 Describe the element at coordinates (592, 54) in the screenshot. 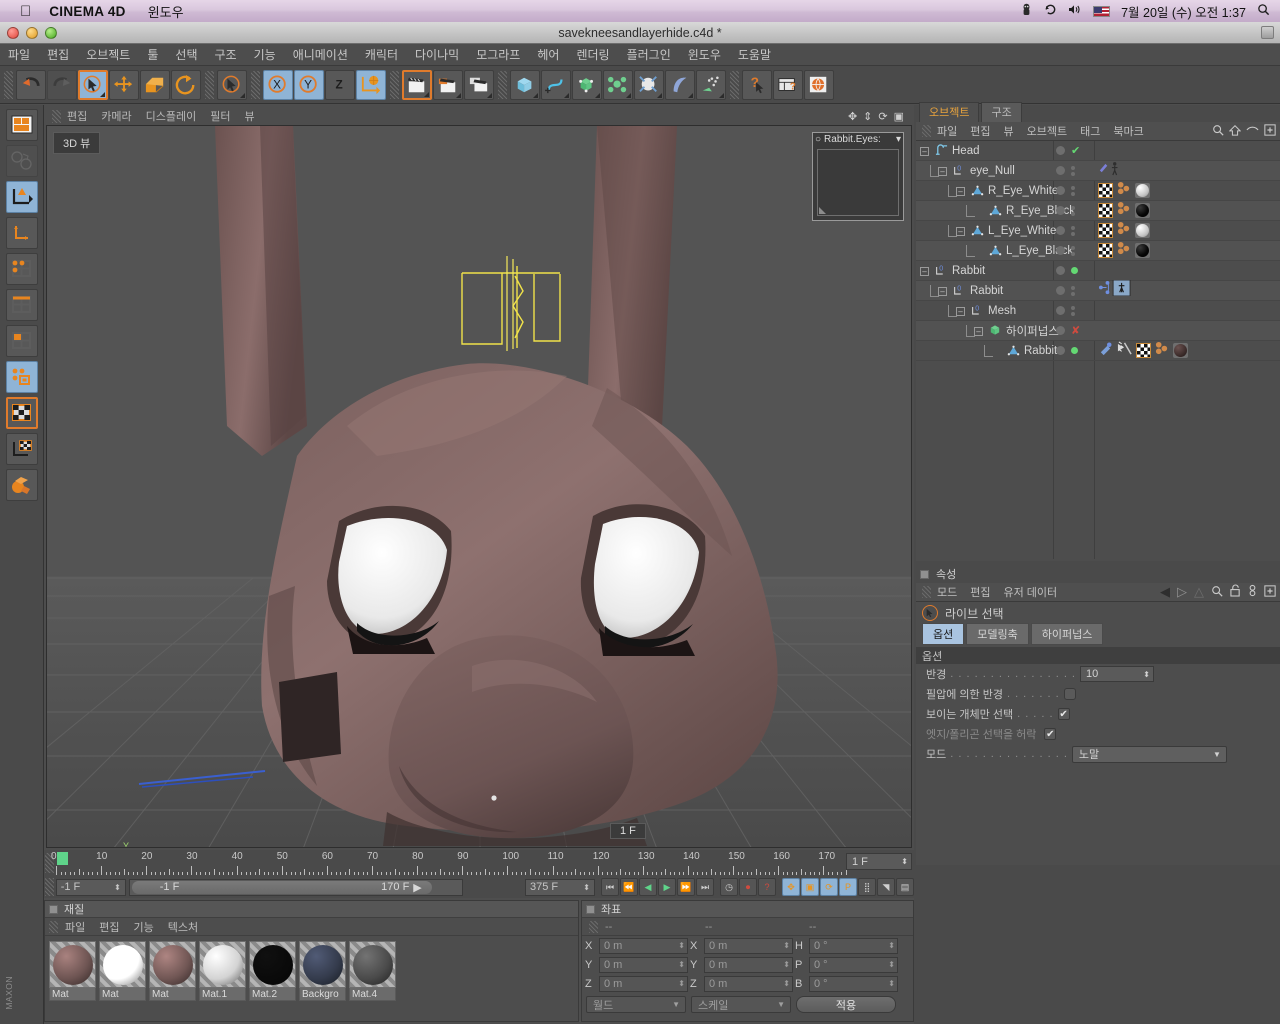

I see `menu-render: 렌더링` at that location.